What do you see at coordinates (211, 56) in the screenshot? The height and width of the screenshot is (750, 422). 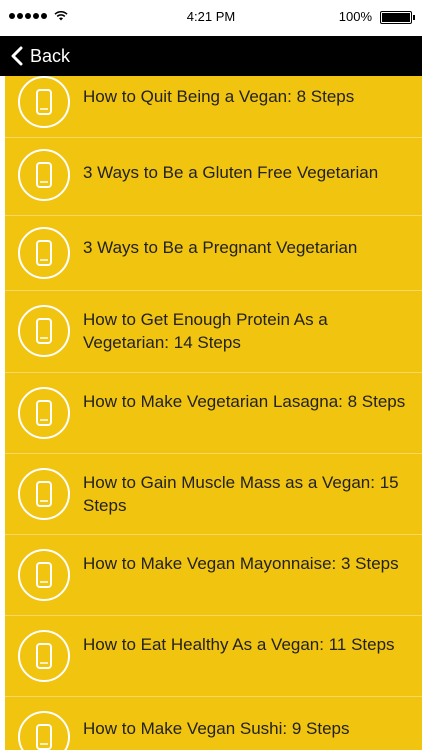 I see `navigation-bar: Back` at bounding box center [211, 56].